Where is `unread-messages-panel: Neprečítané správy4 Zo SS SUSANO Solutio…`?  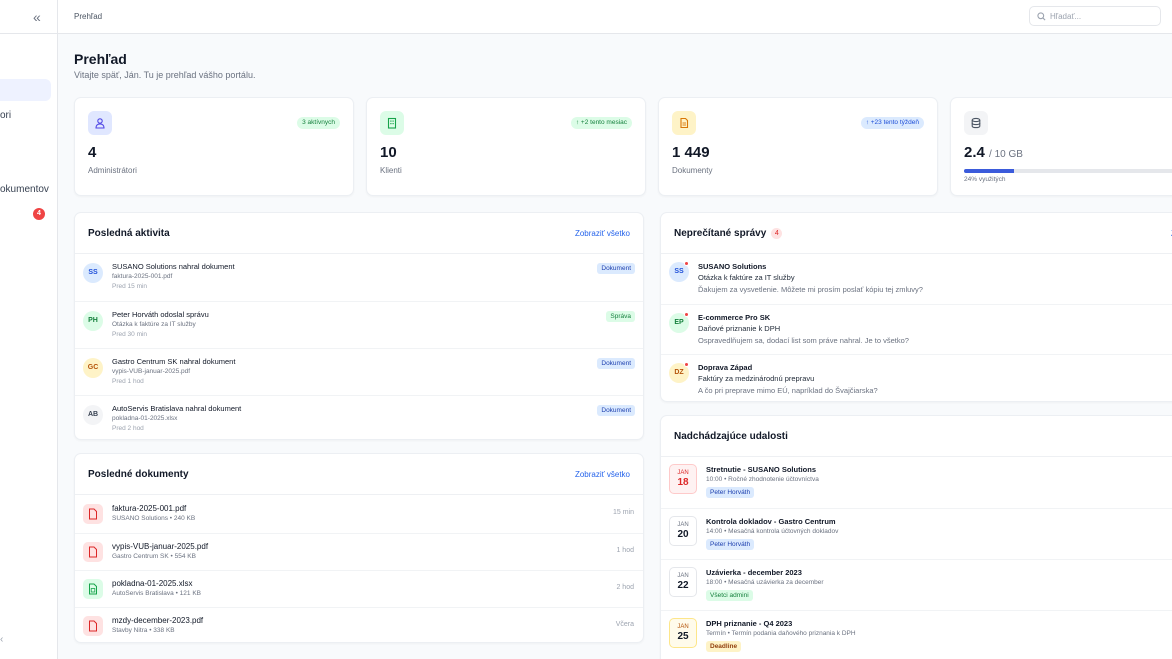 unread-messages-panel: Neprečítané správy4 Zo SS SUSANO Solutio… is located at coordinates (916, 307).